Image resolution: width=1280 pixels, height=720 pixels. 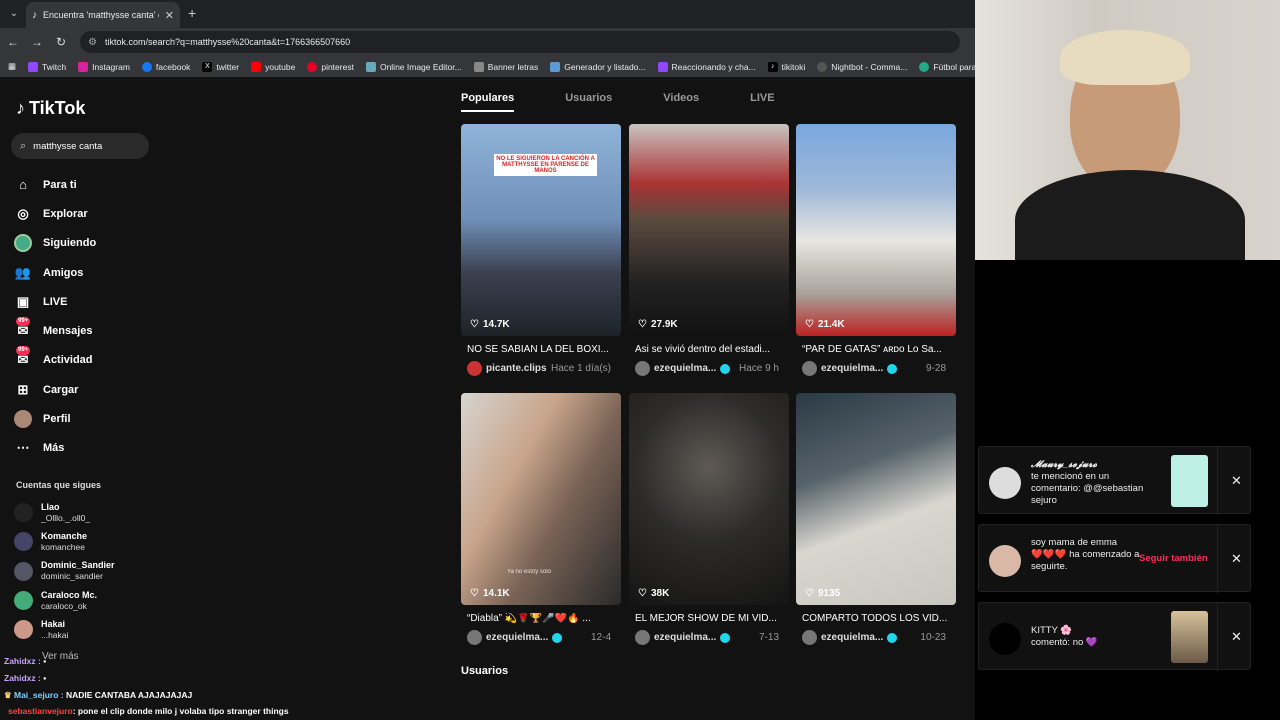 I want to click on bookmark-banner-letras: Banner letras, so click(x=505, y=66).